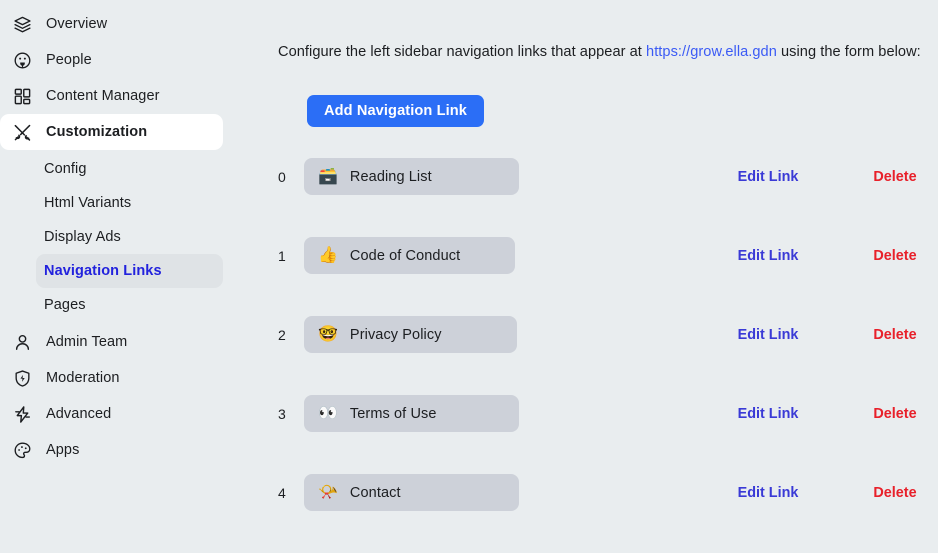 The width and height of the screenshot is (938, 553). Describe the element at coordinates (65, 169) in the screenshot. I see `sidebar-item-label: Config` at that location.